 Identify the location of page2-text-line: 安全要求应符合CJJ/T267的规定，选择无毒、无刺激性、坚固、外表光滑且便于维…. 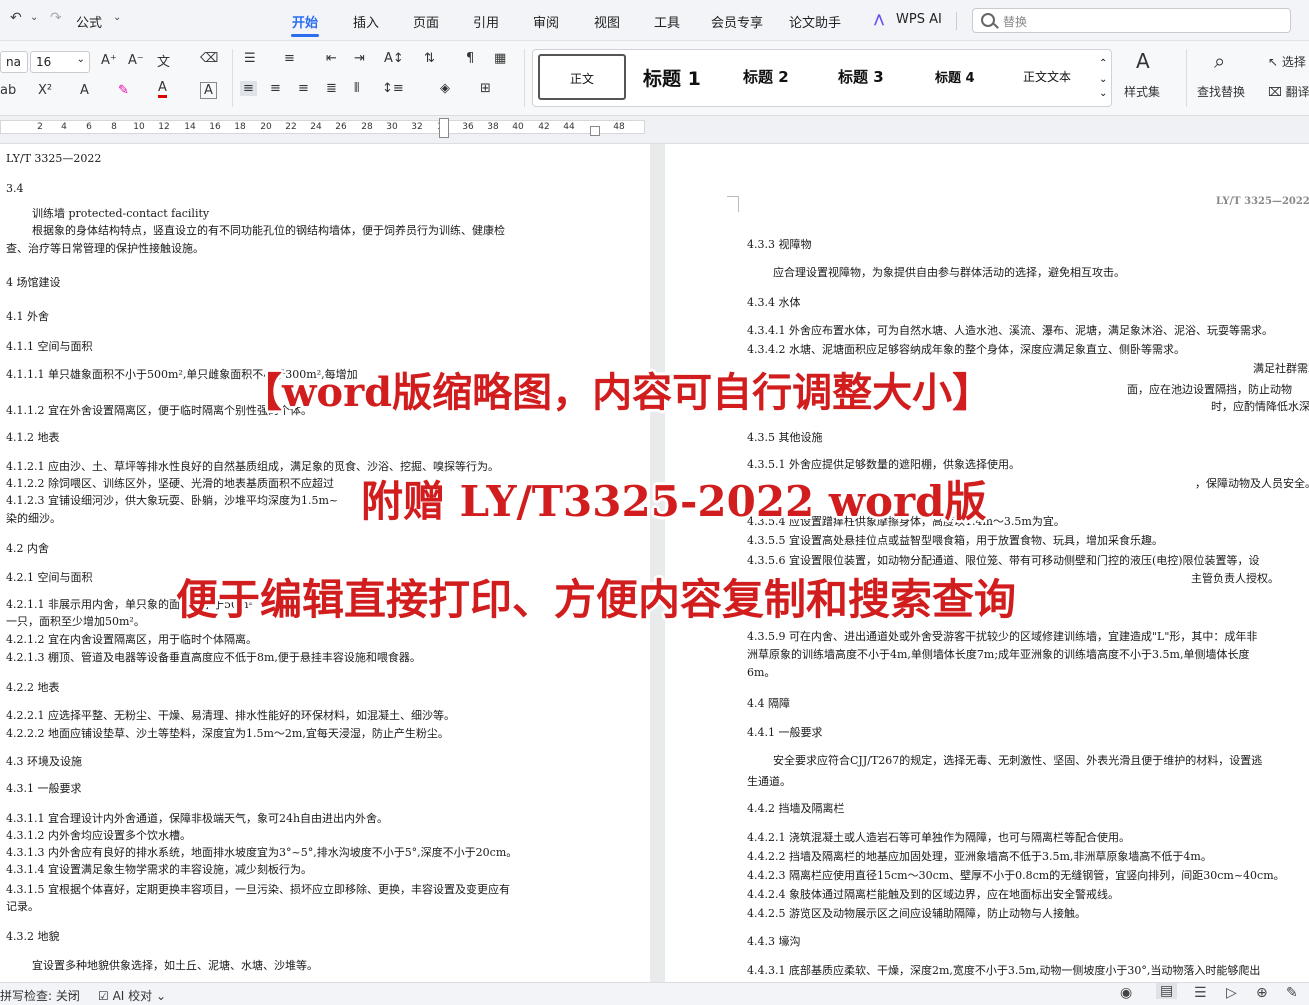
(1018, 760).